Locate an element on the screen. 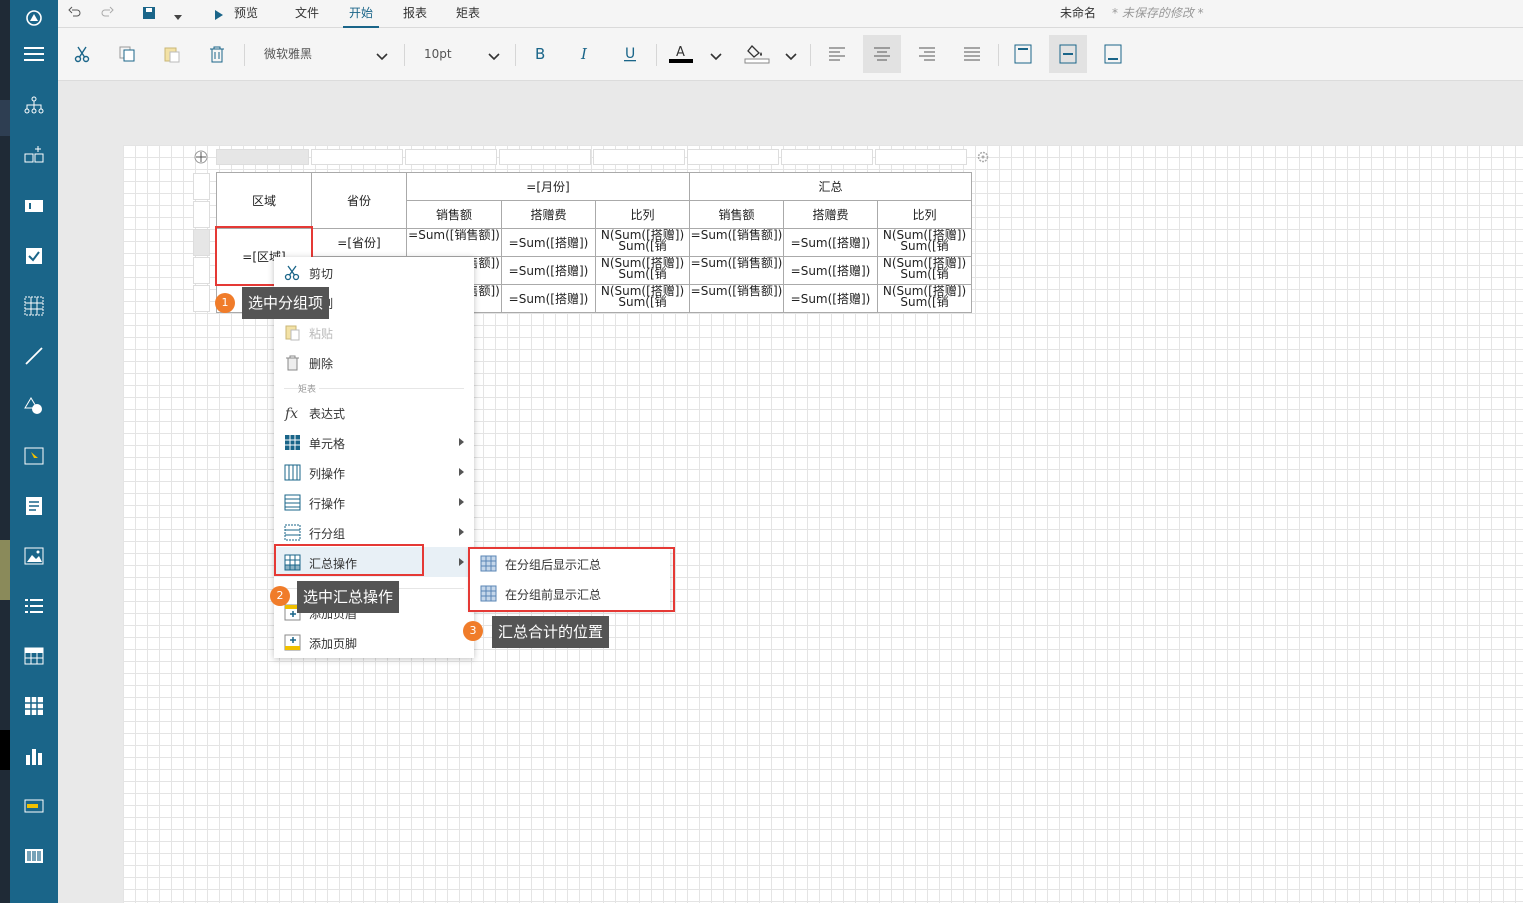  undo-icon is located at coordinates (75, 14).